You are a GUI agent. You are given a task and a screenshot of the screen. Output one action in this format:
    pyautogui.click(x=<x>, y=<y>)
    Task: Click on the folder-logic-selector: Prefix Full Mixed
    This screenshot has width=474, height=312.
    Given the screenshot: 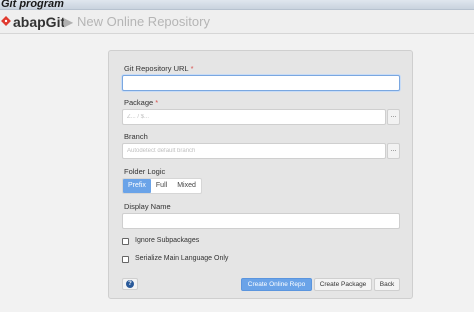 What is the action you would take?
    pyautogui.click(x=162, y=186)
    